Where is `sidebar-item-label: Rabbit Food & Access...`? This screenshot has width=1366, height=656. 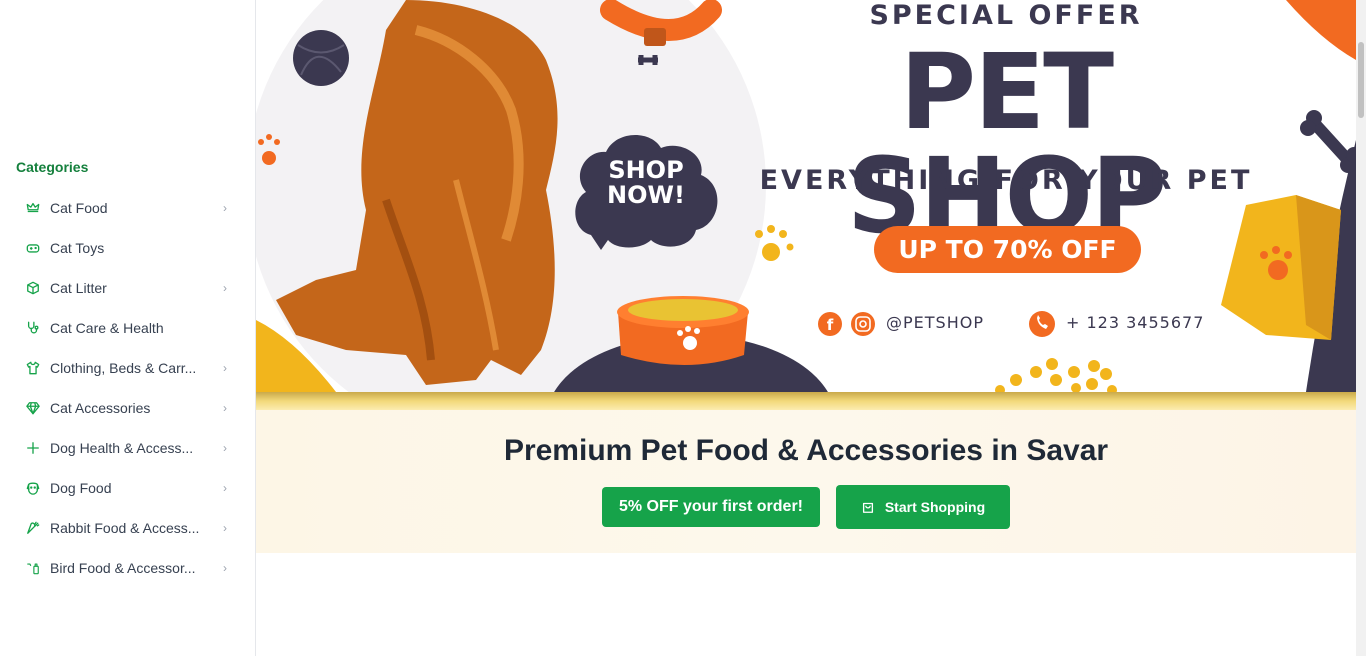 sidebar-item-label: Rabbit Food & Access... is located at coordinates (125, 528).